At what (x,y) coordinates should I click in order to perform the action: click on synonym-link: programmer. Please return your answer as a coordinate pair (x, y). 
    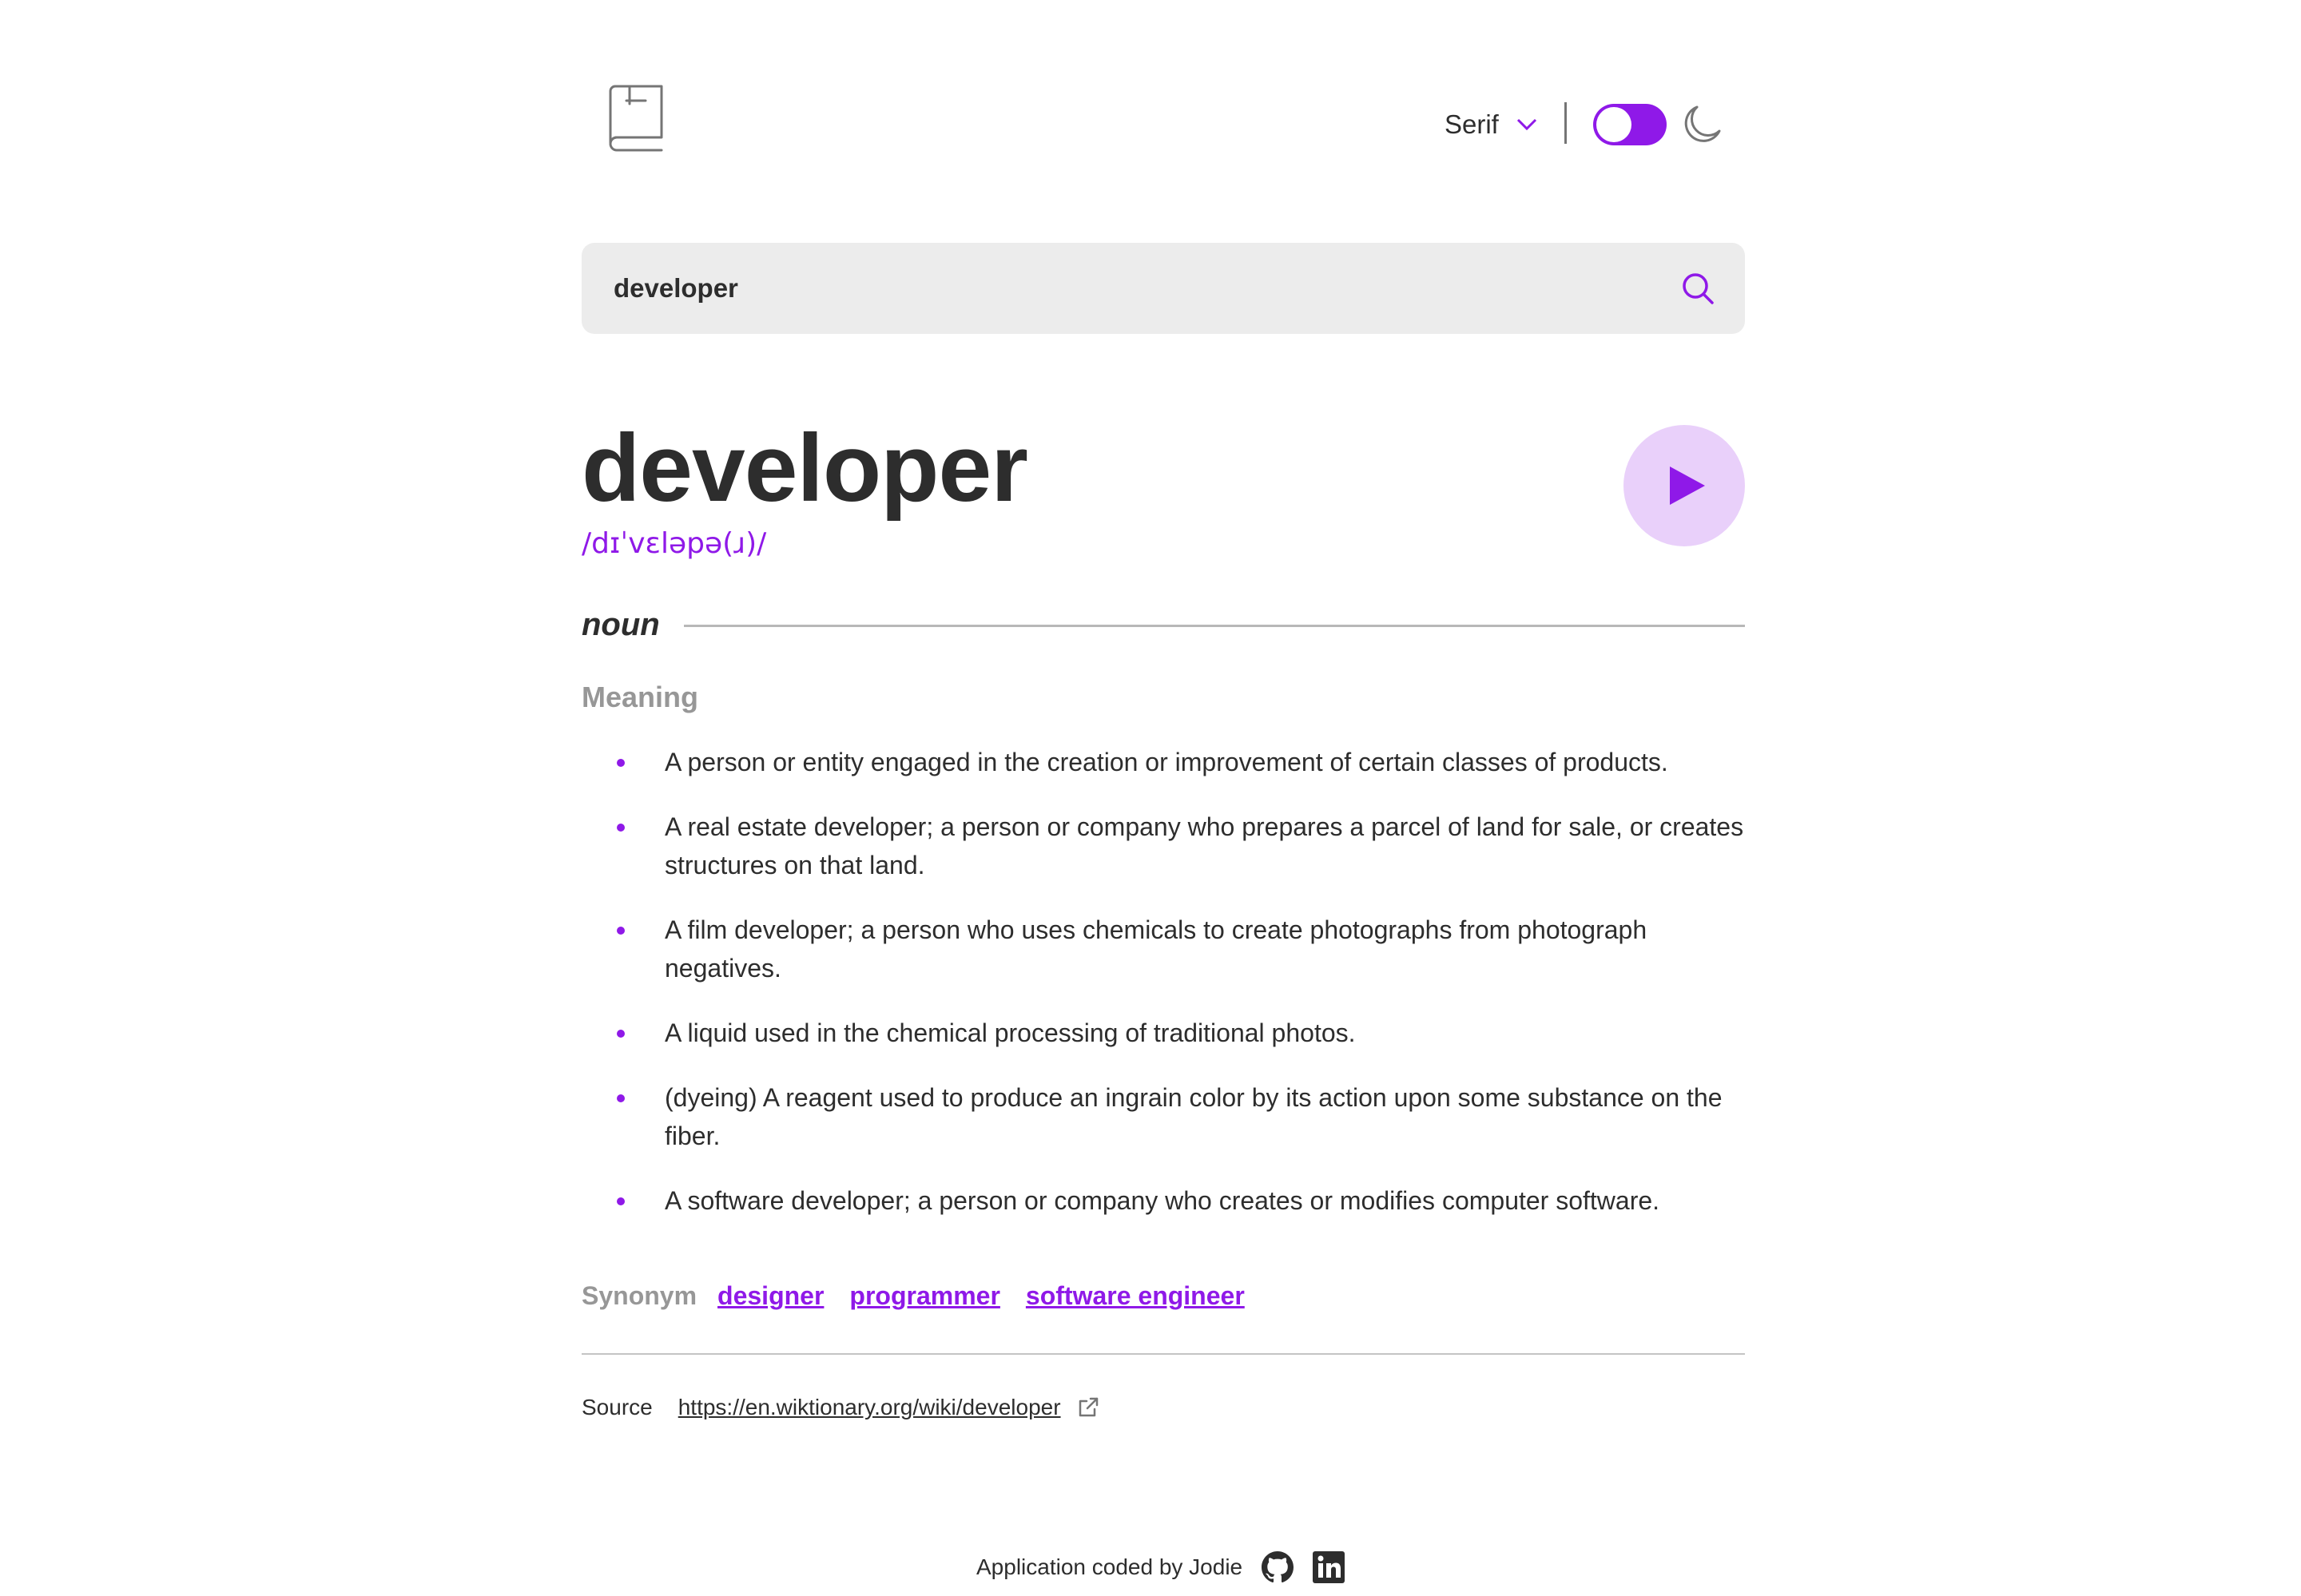
    Looking at the image, I should click on (924, 1296).